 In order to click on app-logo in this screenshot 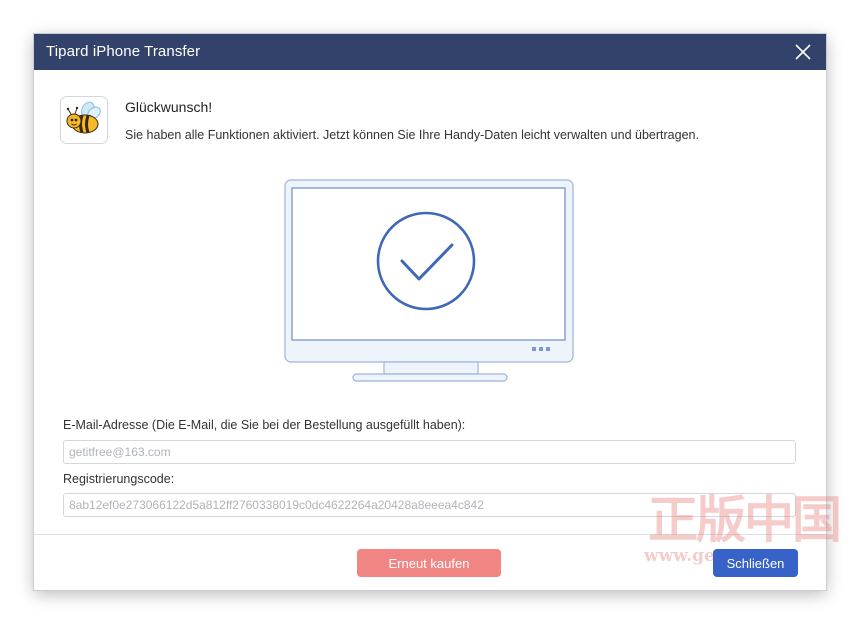, I will do `click(84, 120)`.